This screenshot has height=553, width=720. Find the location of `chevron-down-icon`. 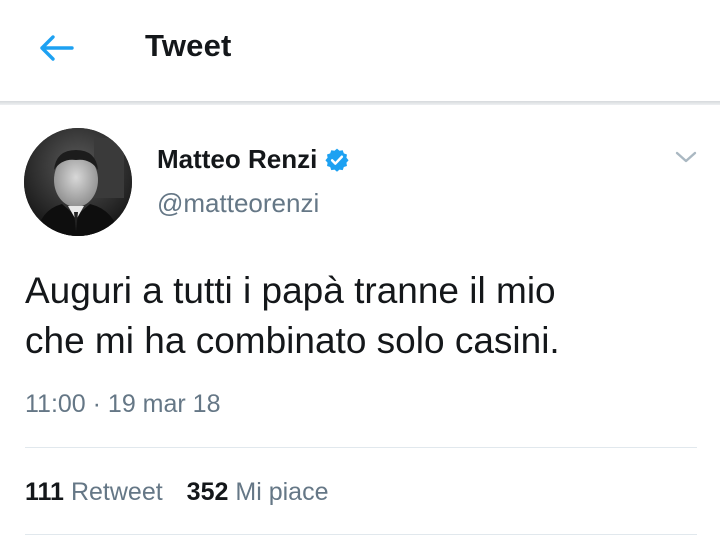

chevron-down-icon is located at coordinates (686, 157).